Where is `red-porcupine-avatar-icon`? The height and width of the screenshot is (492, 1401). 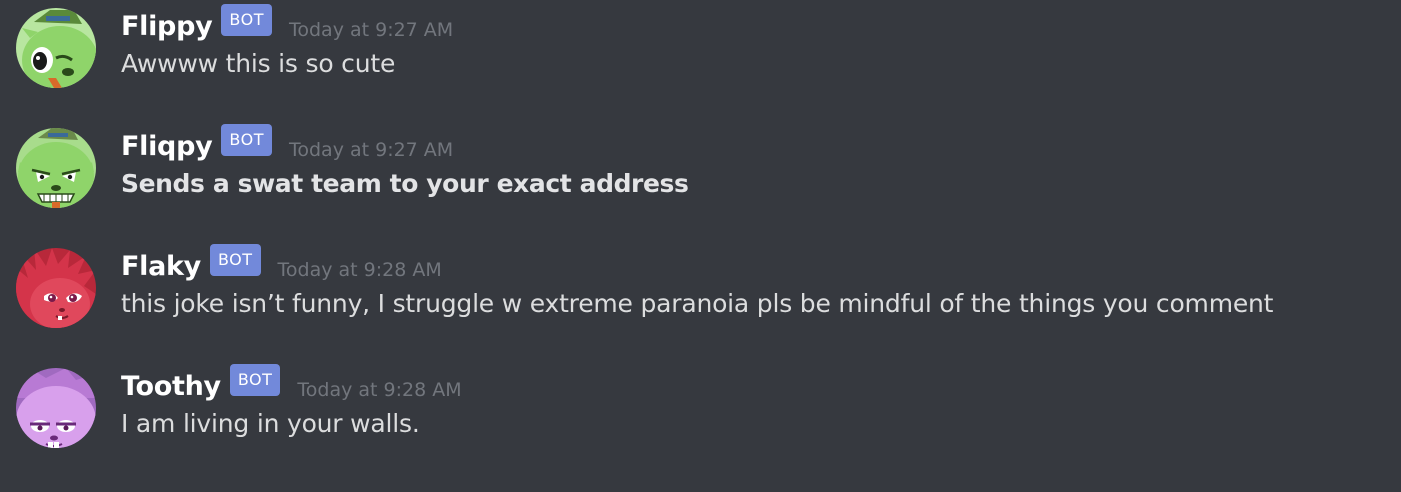 red-porcupine-avatar-icon is located at coordinates (56, 288).